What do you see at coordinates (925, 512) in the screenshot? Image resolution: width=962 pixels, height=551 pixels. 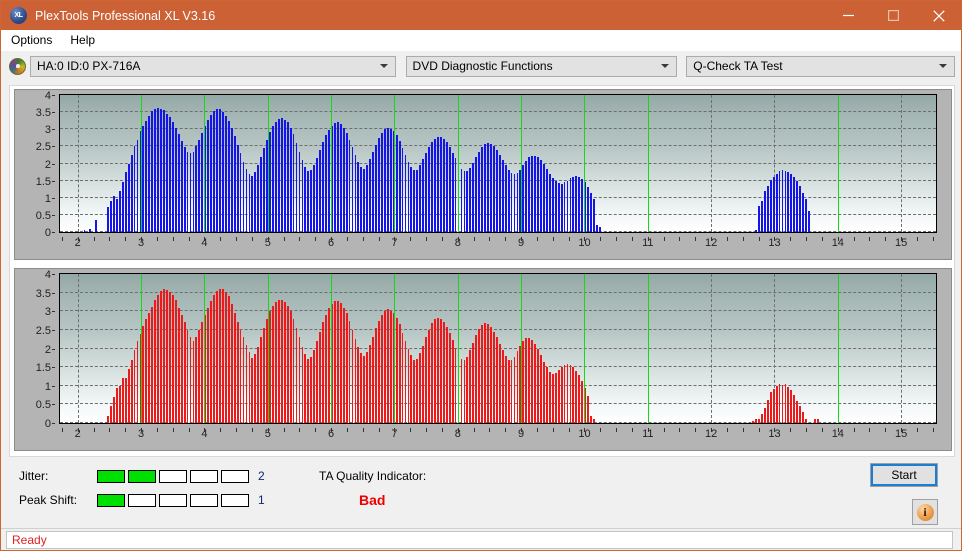 I see `info-button: i` at bounding box center [925, 512].